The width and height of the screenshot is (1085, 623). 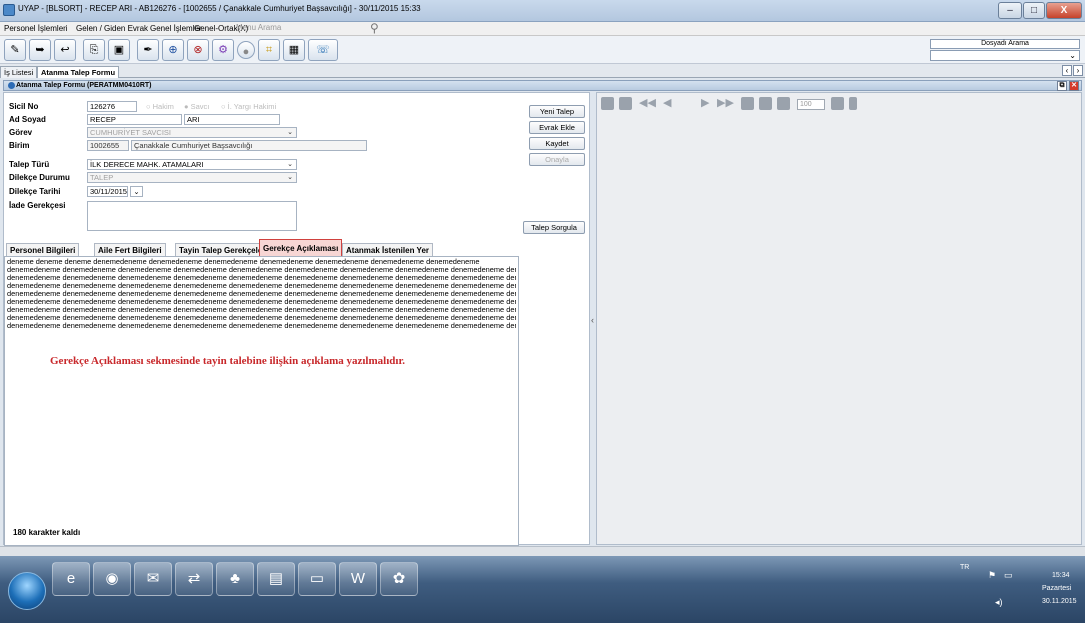 I want to click on print-icon, so click(x=625, y=103).